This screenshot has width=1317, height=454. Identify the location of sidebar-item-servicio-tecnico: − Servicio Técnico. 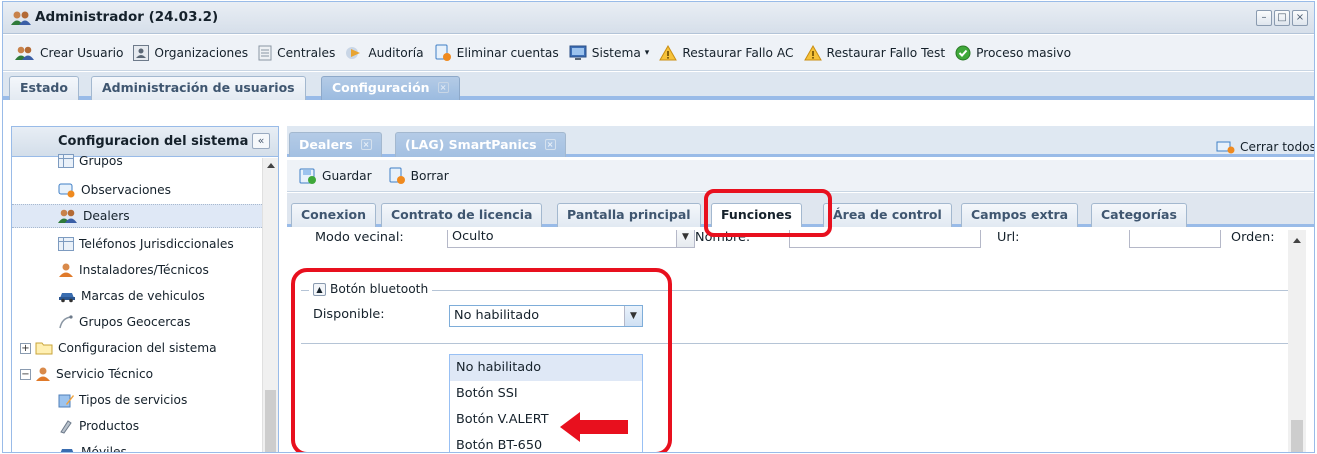
(86, 374).